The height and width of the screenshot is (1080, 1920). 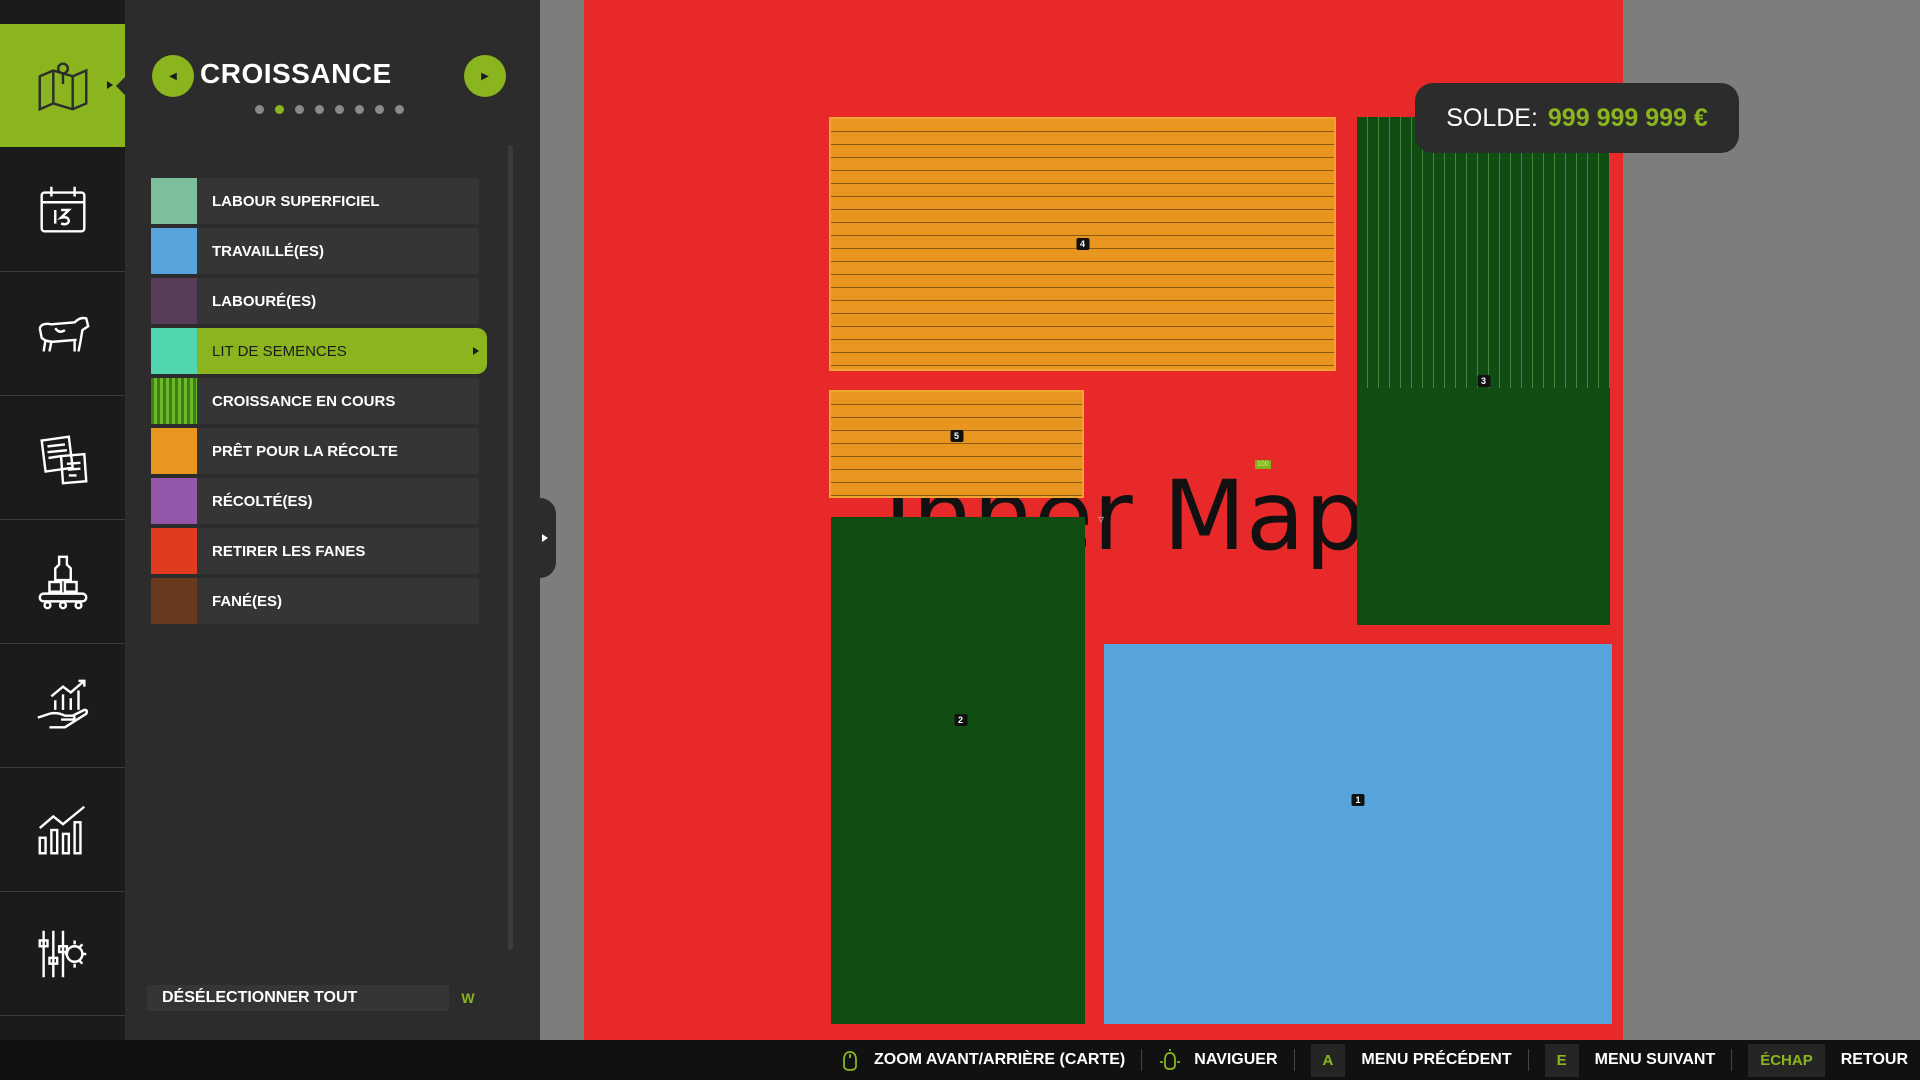 What do you see at coordinates (1101, 519) in the screenshot?
I see `map-pin-icon: ▿` at bounding box center [1101, 519].